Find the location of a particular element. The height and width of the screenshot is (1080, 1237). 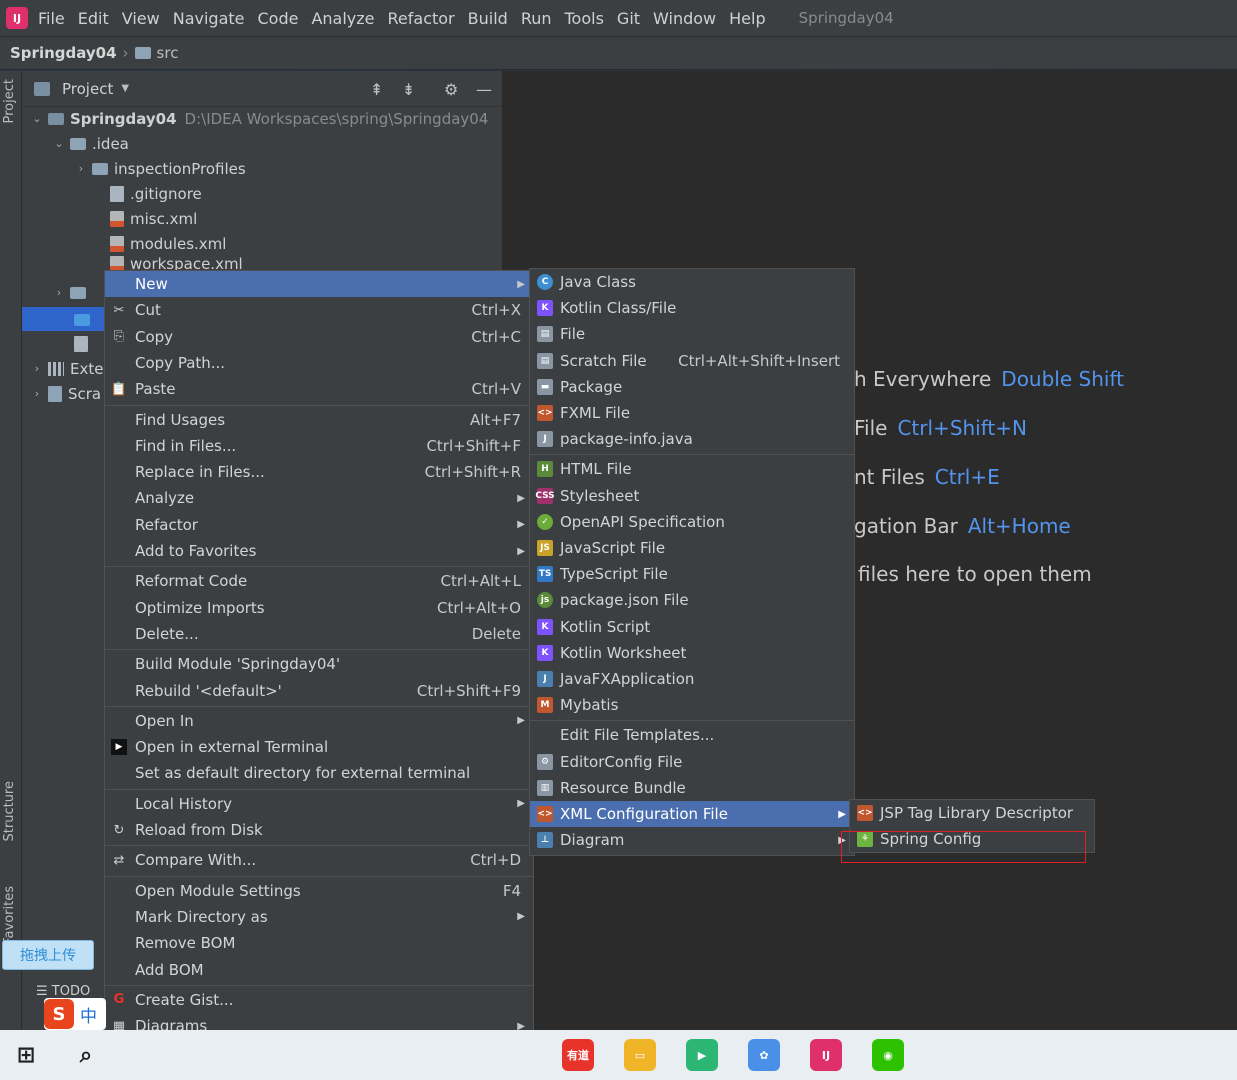

context-menu-item: Add to Favorites ▶ is located at coordinates (319, 551).